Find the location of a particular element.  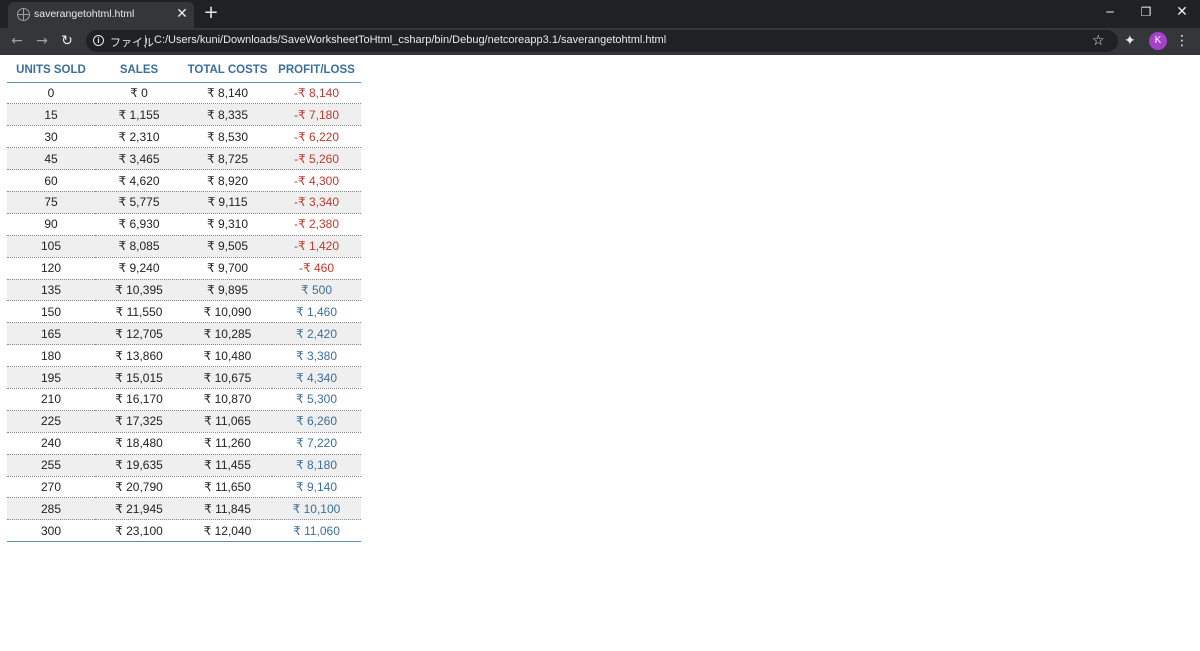

cell-total-costs: ₹ 10,870 is located at coordinates (227, 399).